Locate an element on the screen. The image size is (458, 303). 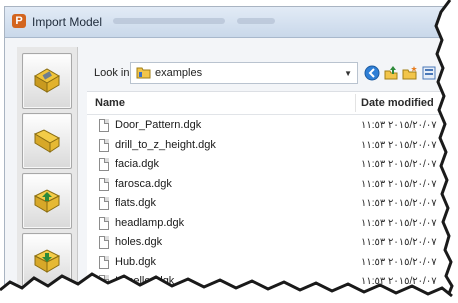
view-menu-icon is located at coordinates (429, 73).